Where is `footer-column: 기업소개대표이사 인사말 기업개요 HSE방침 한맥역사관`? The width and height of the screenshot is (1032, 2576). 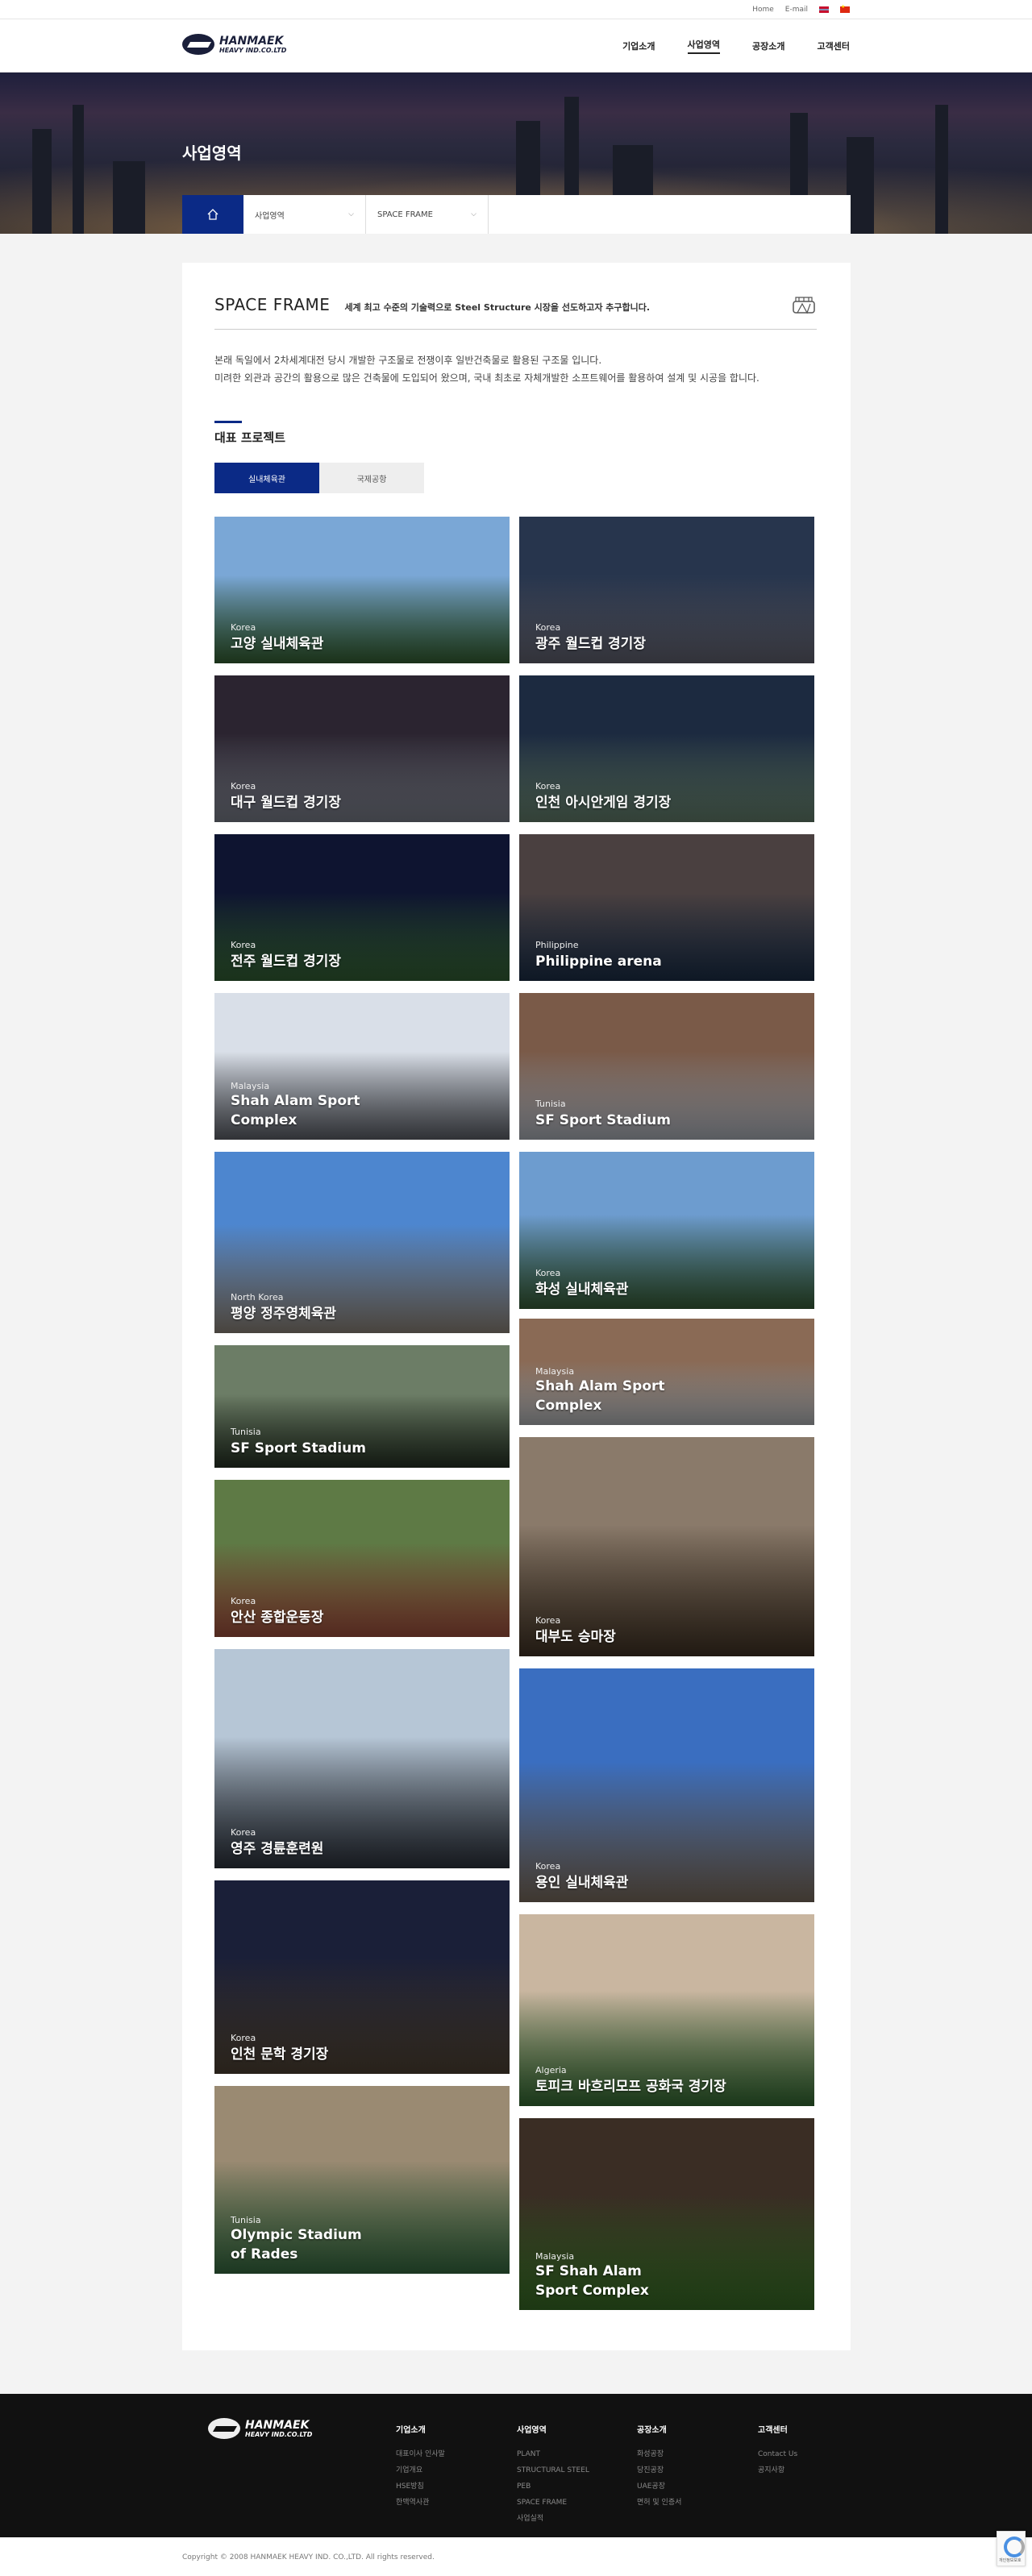
footer-column: 기업소개대표이사 인사말 기업개요 HSE방침 한맥역사관 is located at coordinates (420, 2467).